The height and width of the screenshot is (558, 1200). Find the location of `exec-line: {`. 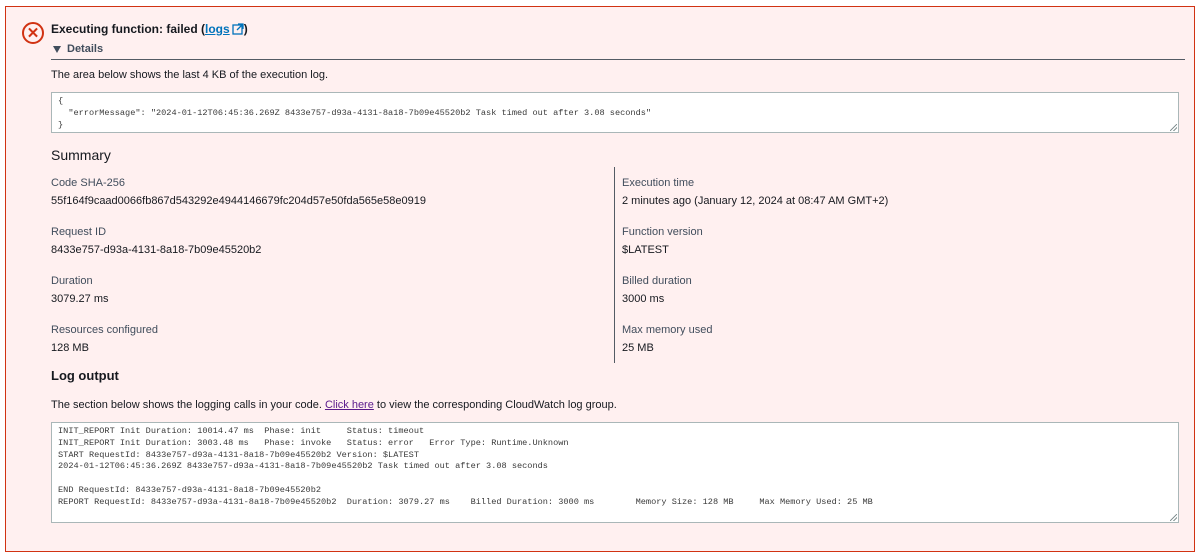

exec-line: { is located at coordinates (61, 101).